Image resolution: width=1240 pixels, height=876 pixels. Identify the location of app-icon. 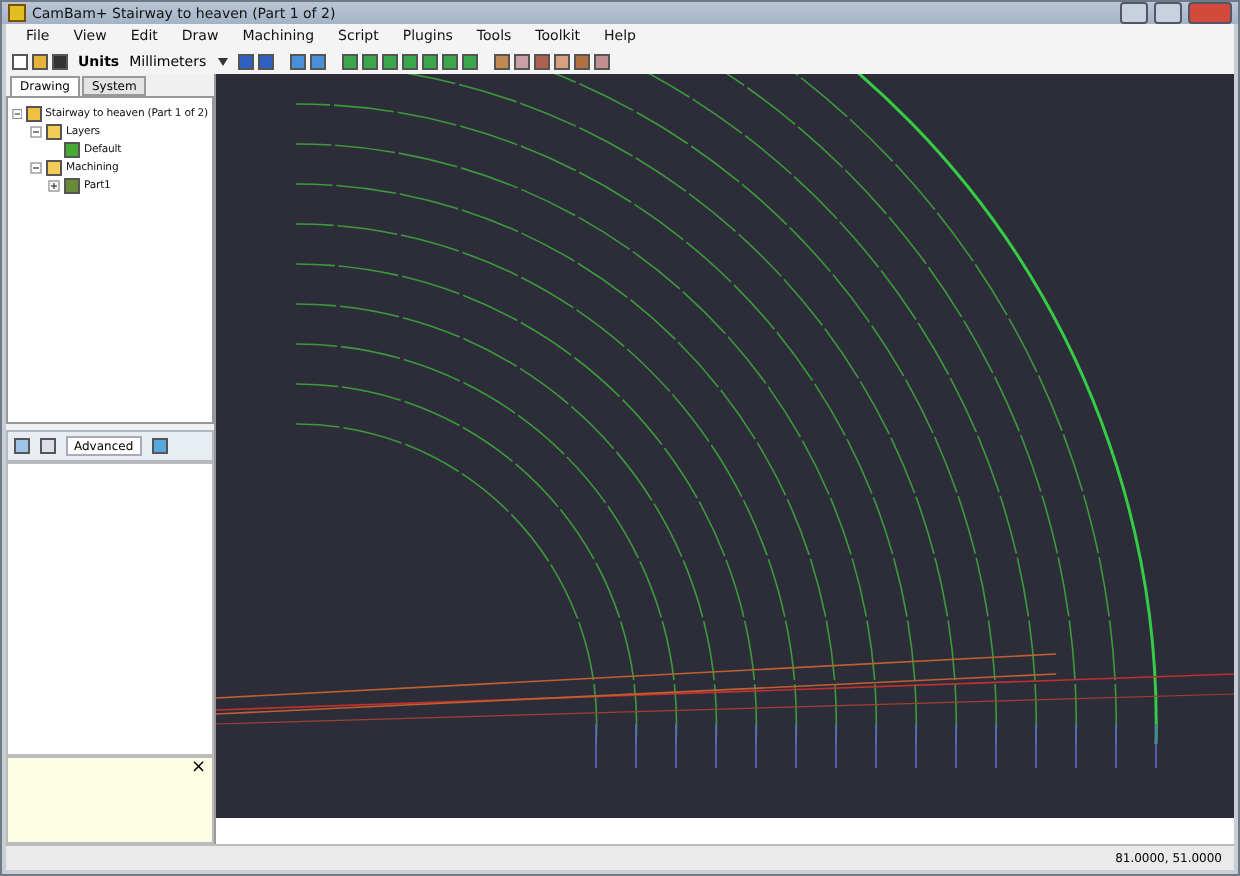
(17, 13).